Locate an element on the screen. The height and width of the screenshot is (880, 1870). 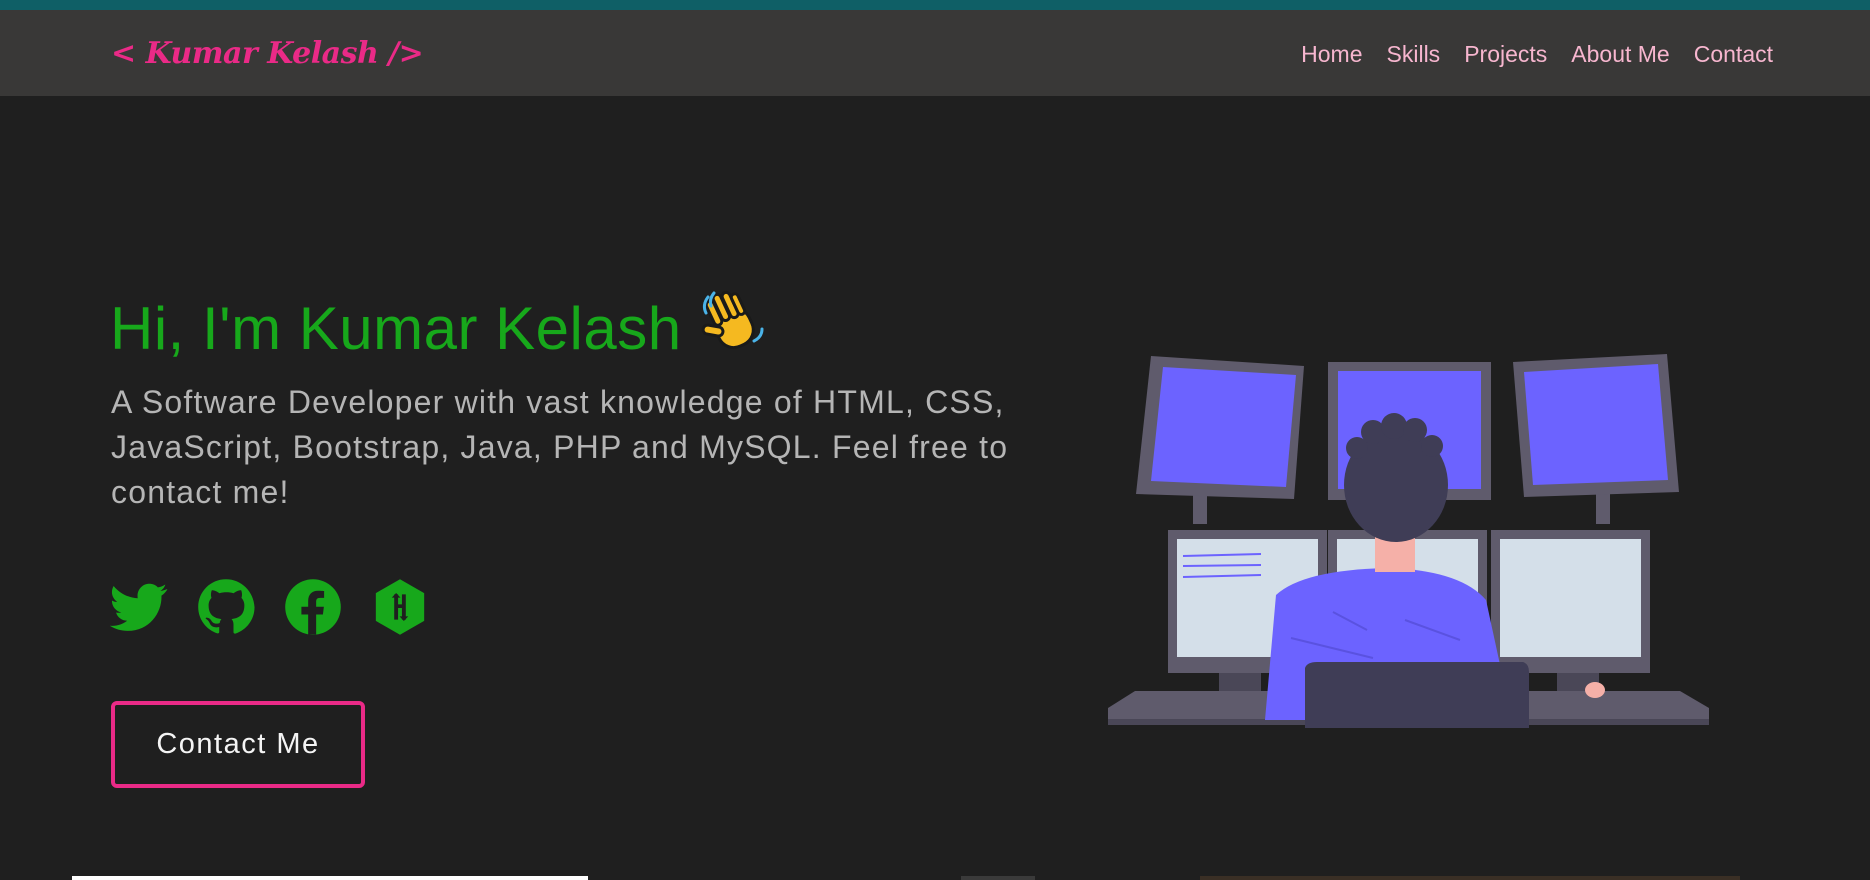
nav-link-contact: Contact is located at coordinates (1733, 54).